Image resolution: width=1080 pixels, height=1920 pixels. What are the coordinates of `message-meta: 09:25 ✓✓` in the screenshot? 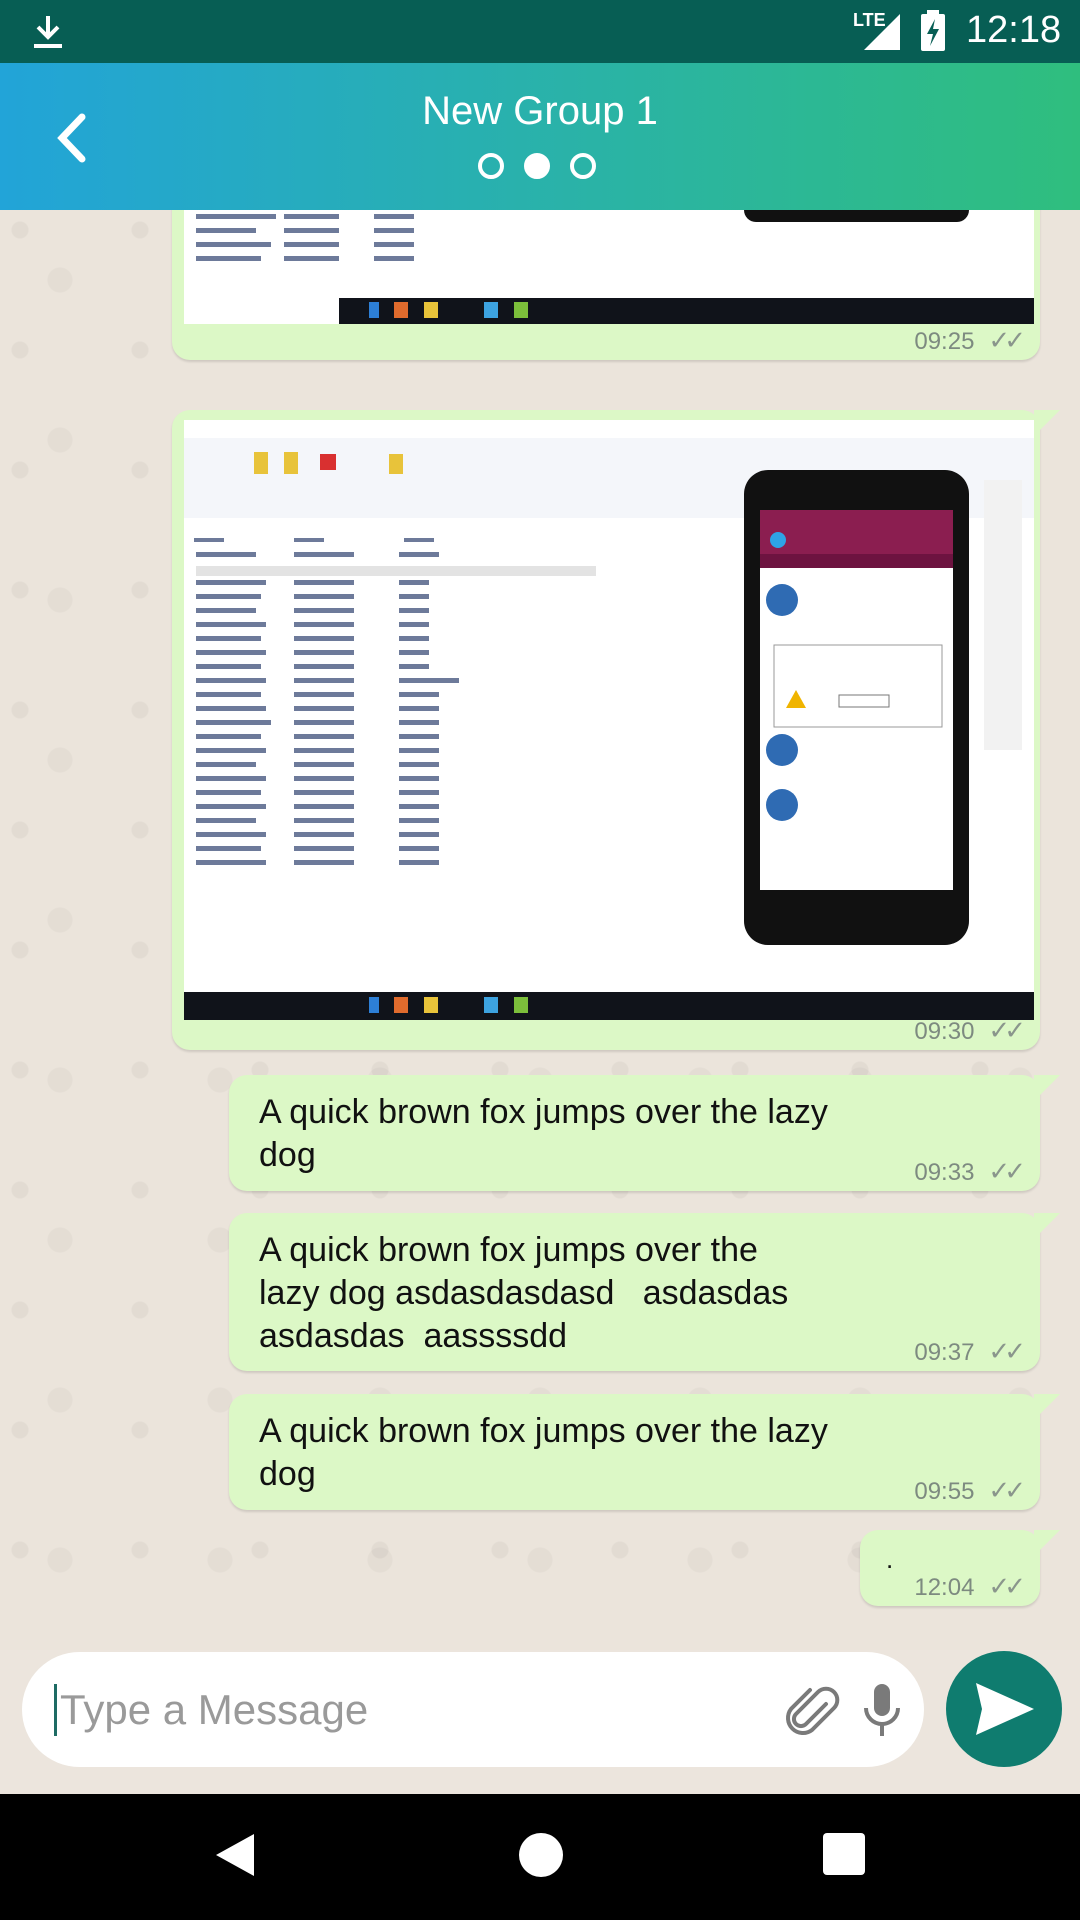 It's located at (970, 340).